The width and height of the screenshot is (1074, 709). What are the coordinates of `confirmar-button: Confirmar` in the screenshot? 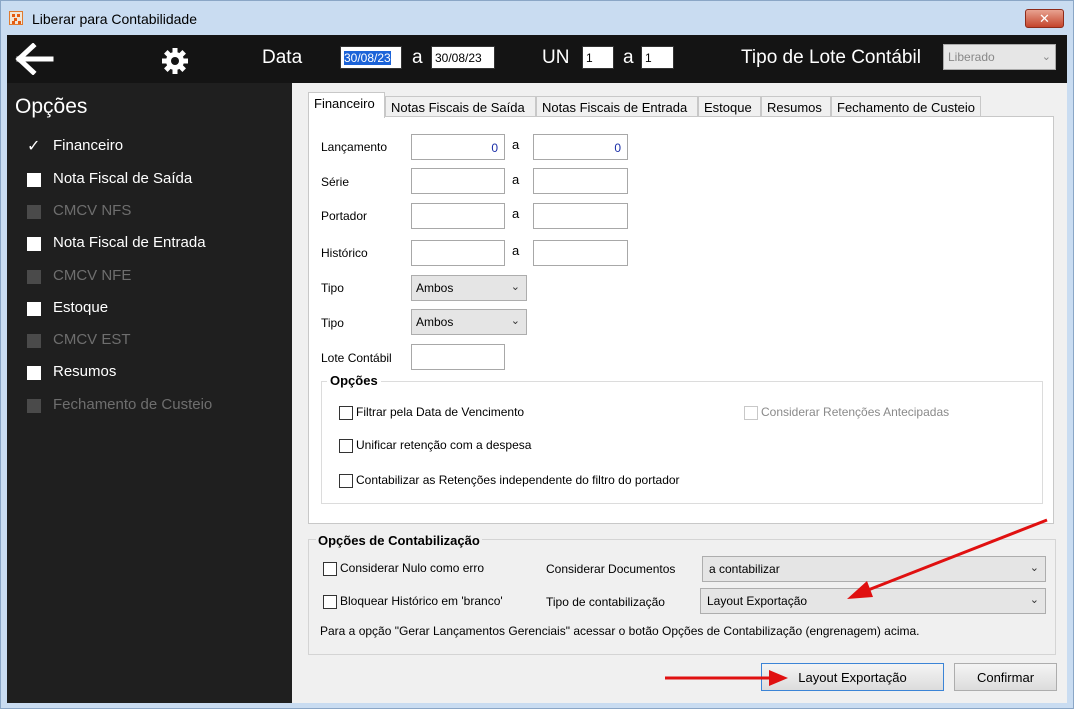 It's located at (1005, 677).